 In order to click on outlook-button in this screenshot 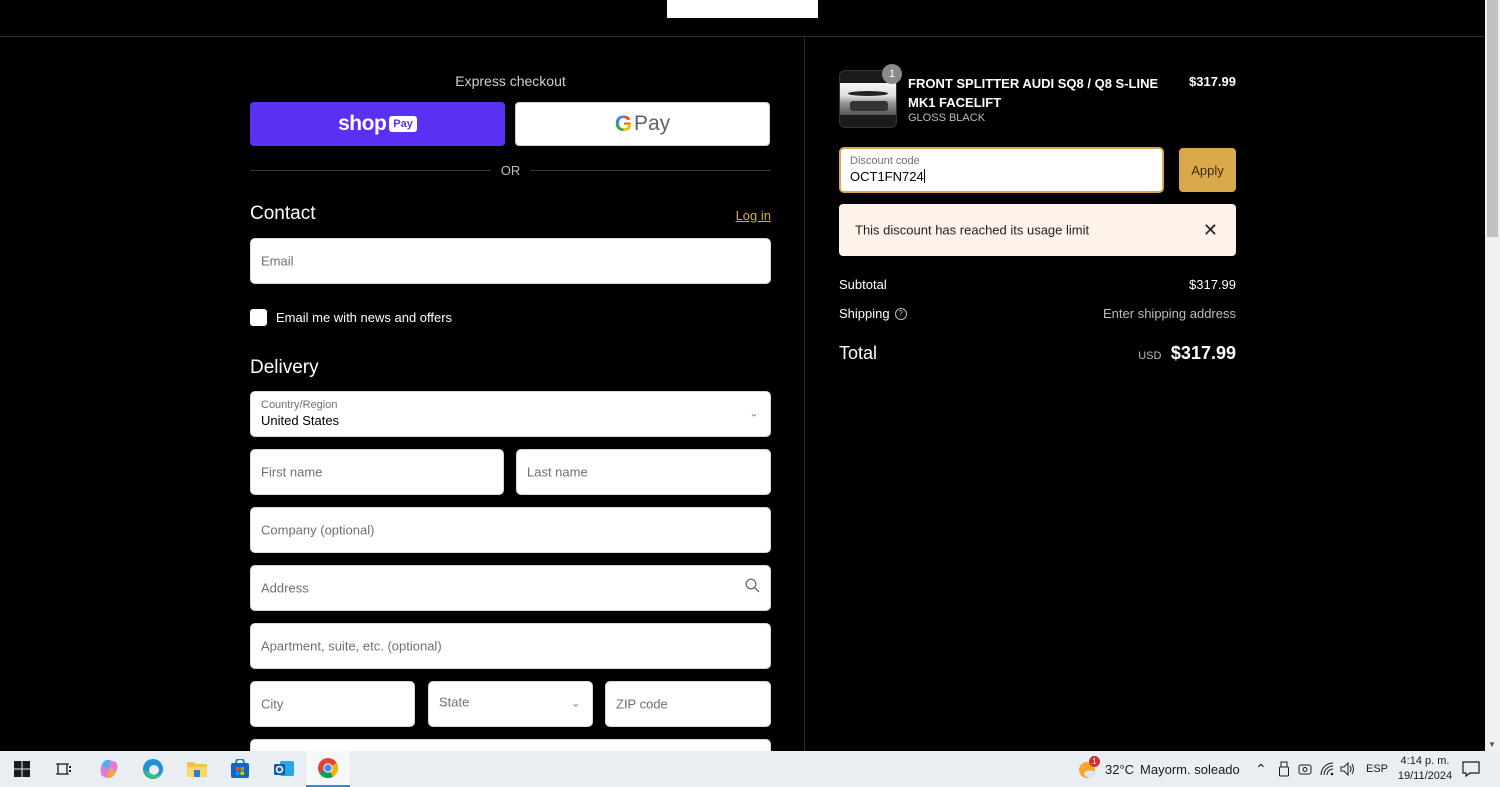, I will do `click(284, 769)`.